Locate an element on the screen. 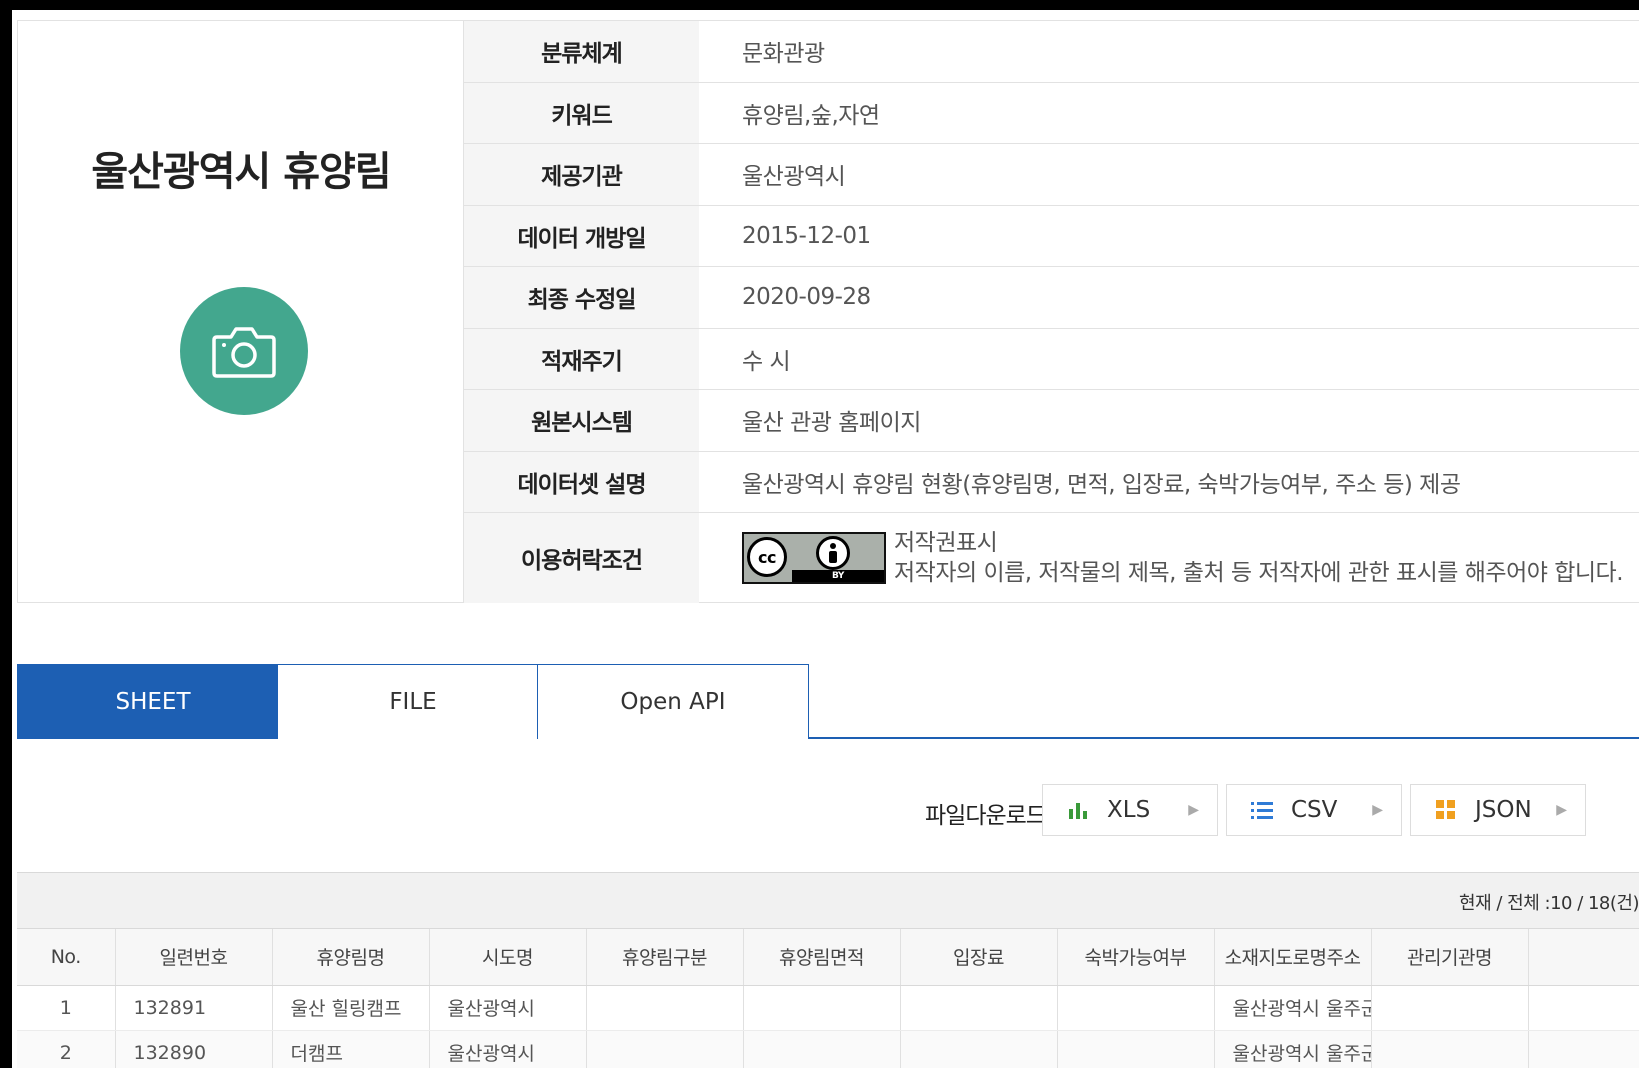 The image size is (1639, 1068). download-xls-button: XLS ▶ is located at coordinates (1130, 810).